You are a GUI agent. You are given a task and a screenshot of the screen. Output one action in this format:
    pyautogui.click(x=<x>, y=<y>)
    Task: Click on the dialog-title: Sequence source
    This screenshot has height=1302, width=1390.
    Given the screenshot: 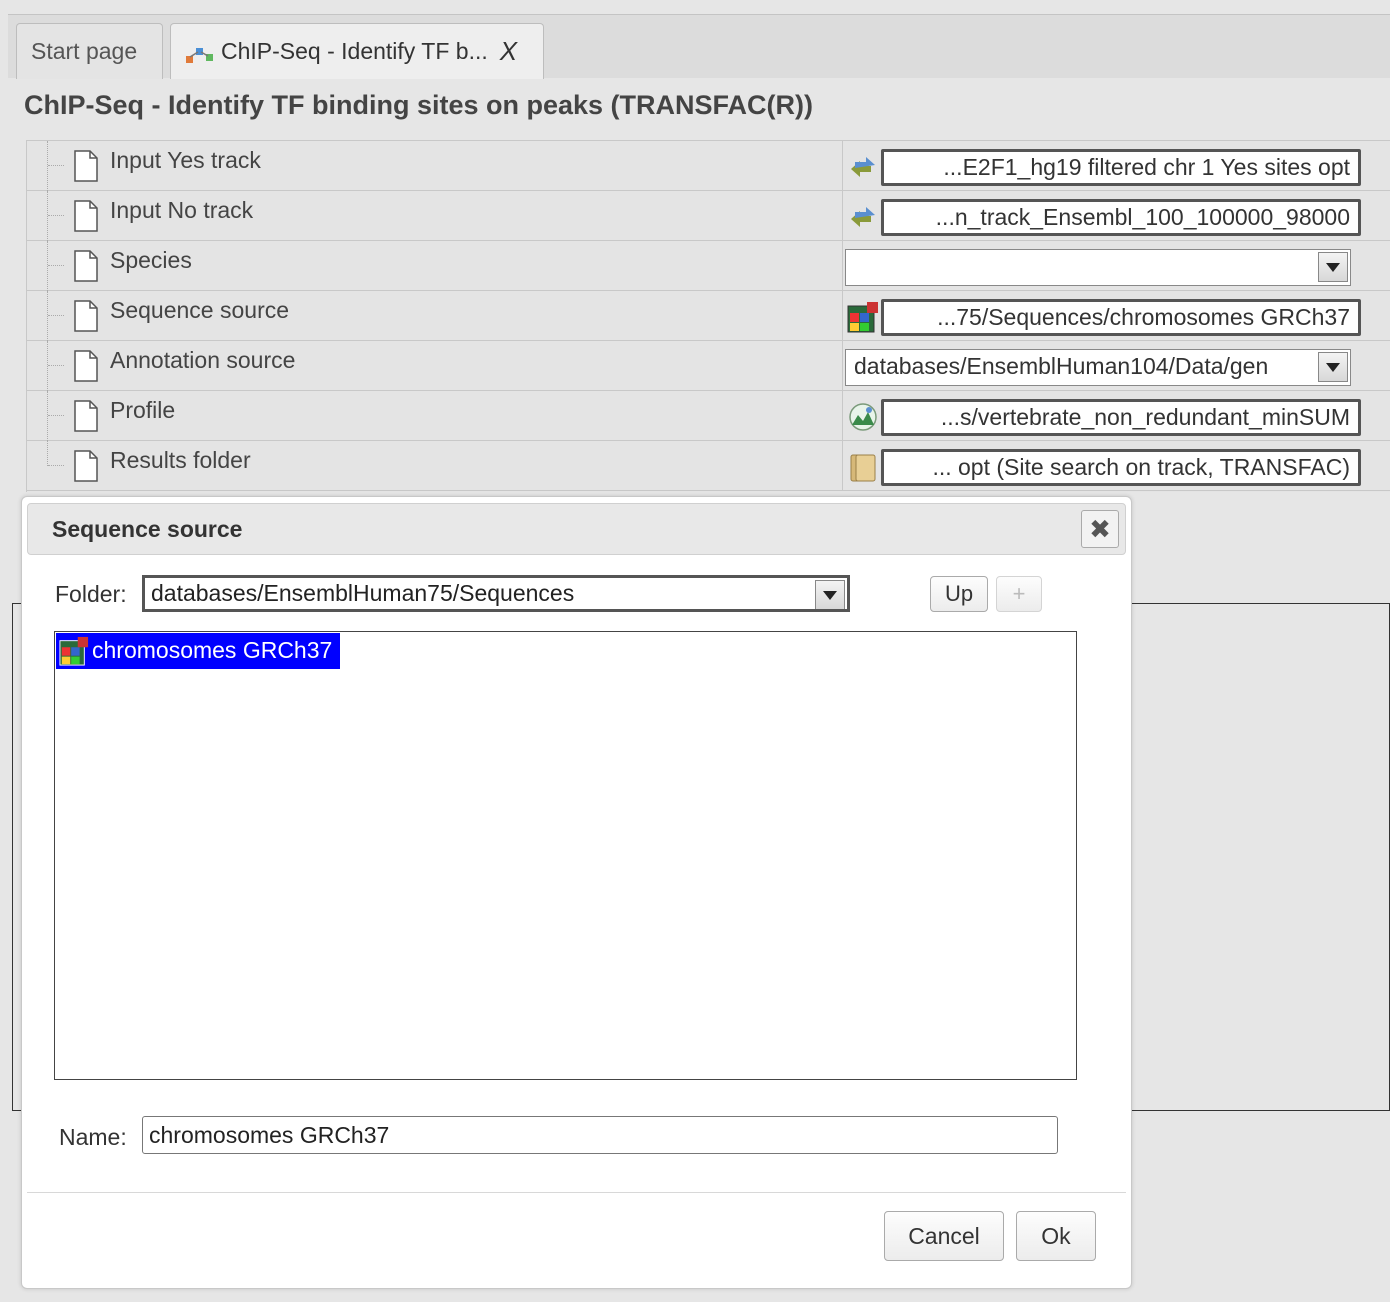 What is the action you would take?
    pyautogui.click(x=147, y=529)
    